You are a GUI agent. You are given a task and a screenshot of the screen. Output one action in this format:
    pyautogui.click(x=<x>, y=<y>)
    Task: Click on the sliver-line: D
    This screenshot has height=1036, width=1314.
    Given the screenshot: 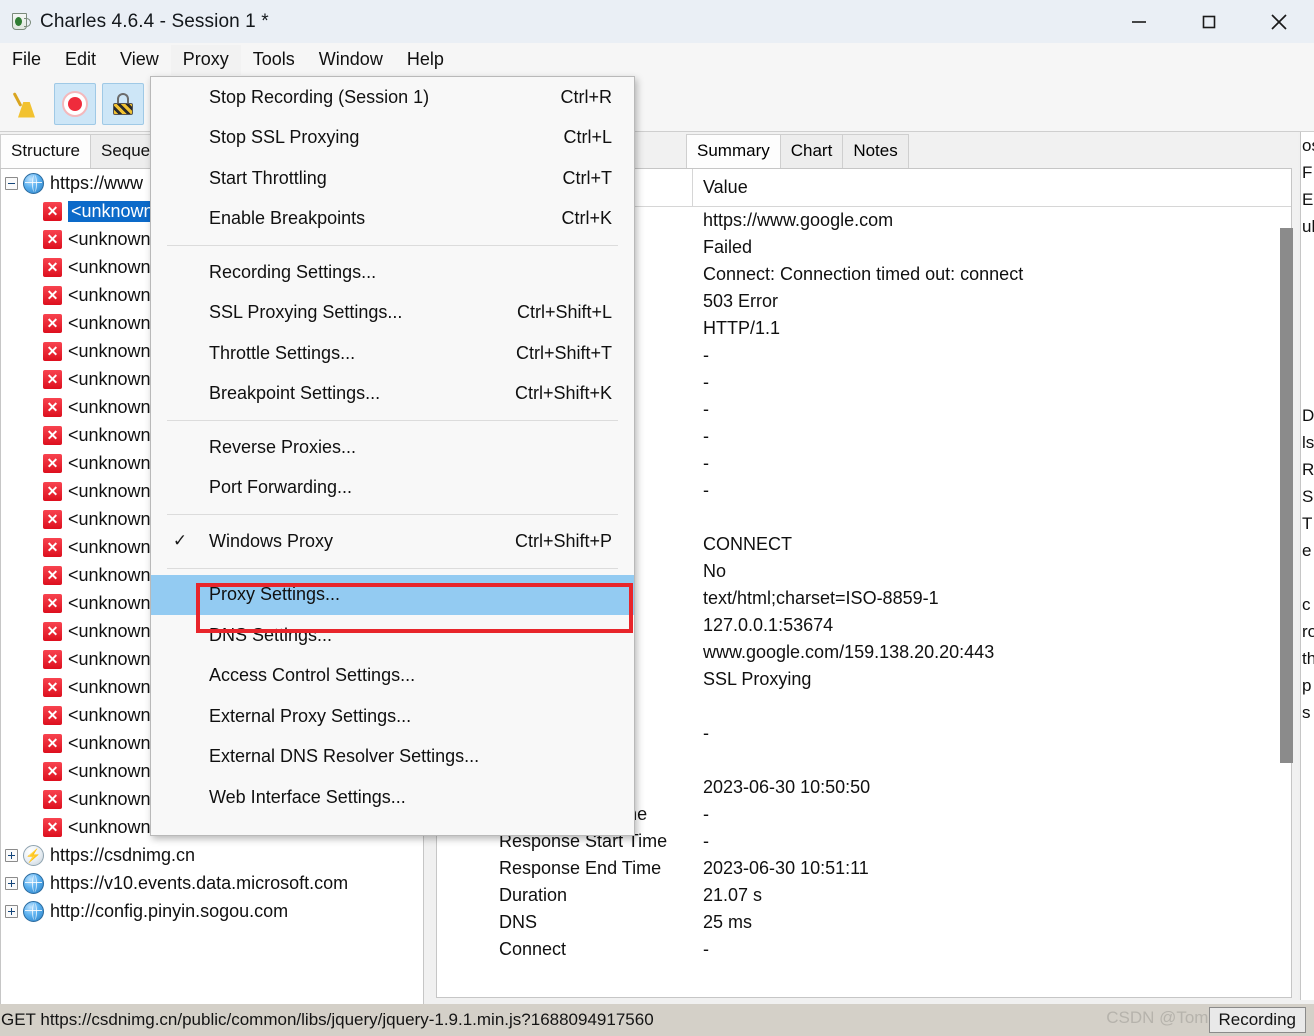 What is the action you would take?
    pyautogui.click(x=1308, y=415)
    